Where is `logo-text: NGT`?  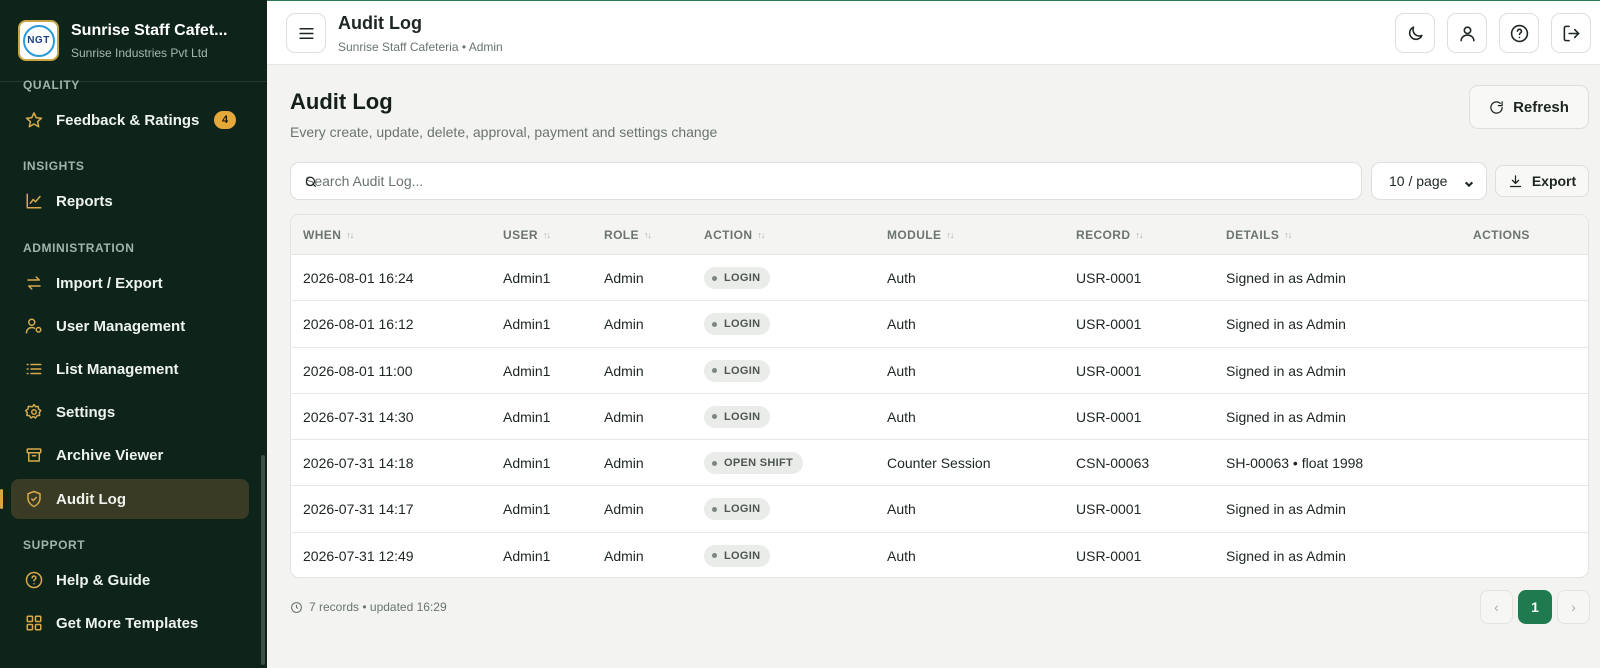 logo-text: NGT is located at coordinates (38, 40).